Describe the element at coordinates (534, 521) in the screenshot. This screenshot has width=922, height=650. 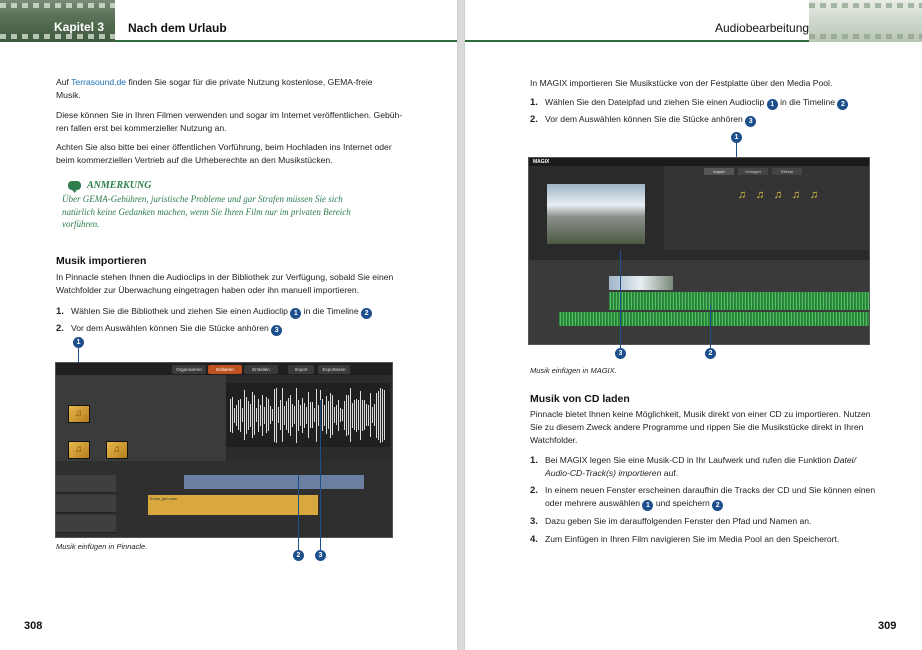
I see `step-number: 3.` at that location.